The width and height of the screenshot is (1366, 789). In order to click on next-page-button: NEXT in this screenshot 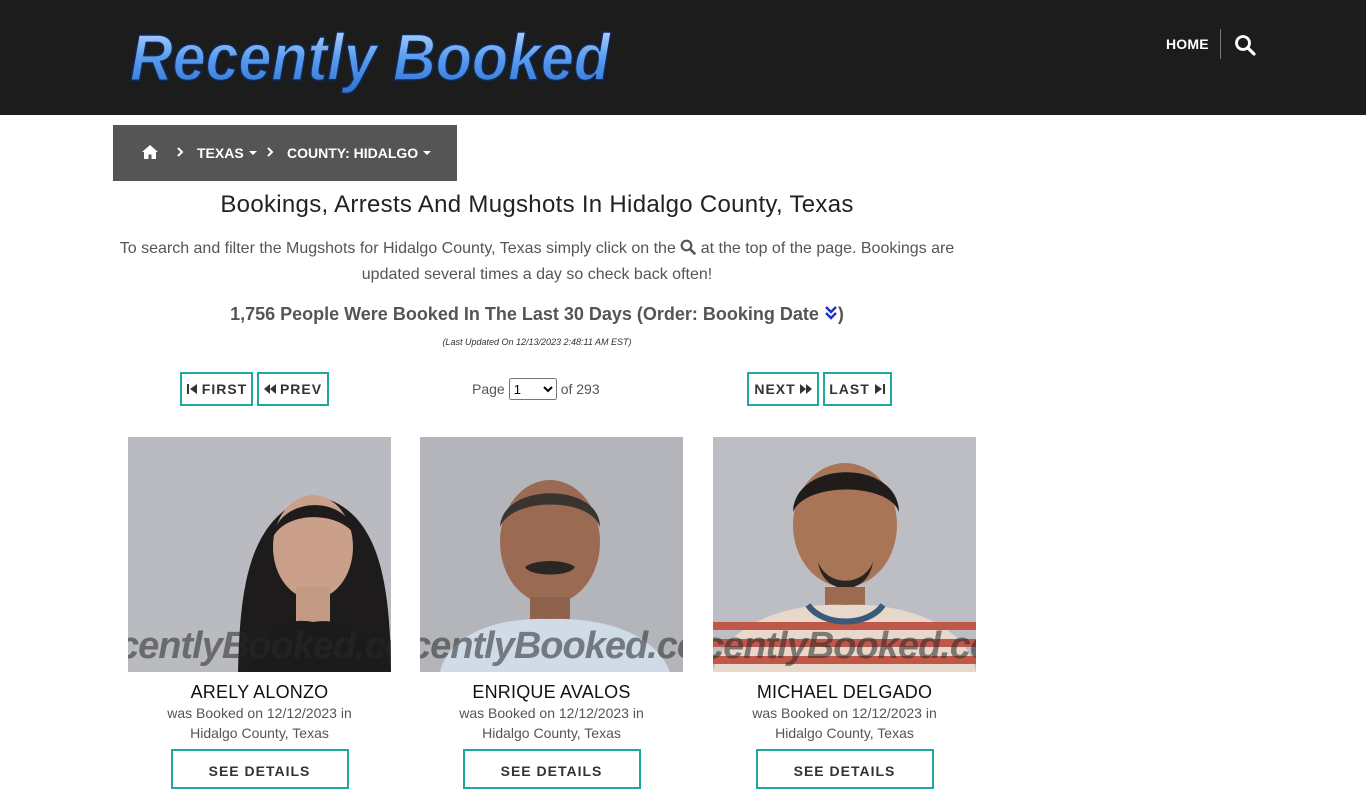, I will do `click(783, 389)`.